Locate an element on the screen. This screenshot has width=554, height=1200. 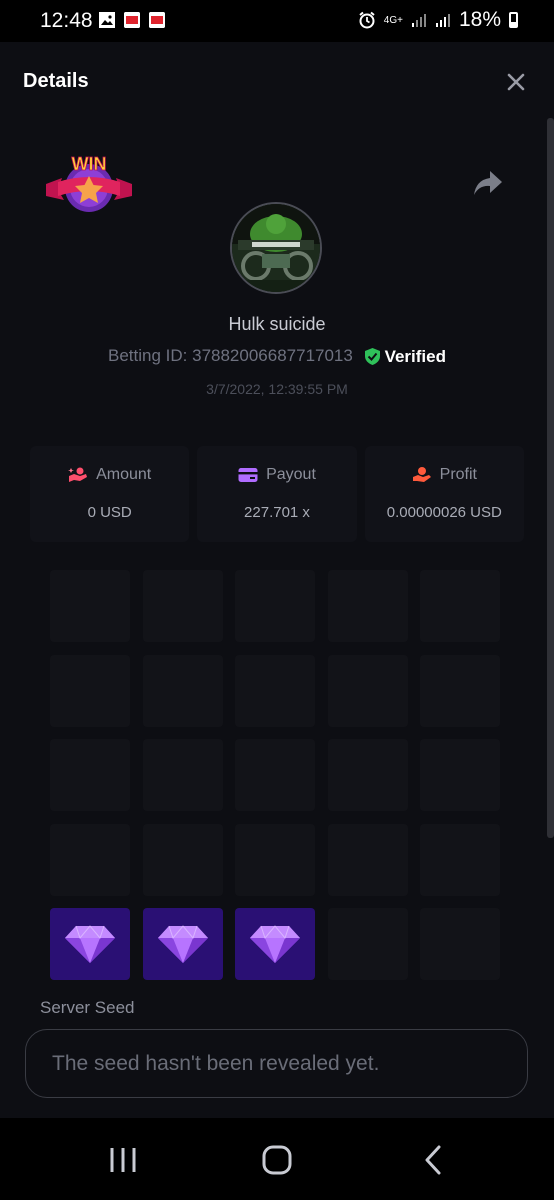
network-type: 4G+ is located at coordinates (393, 20).